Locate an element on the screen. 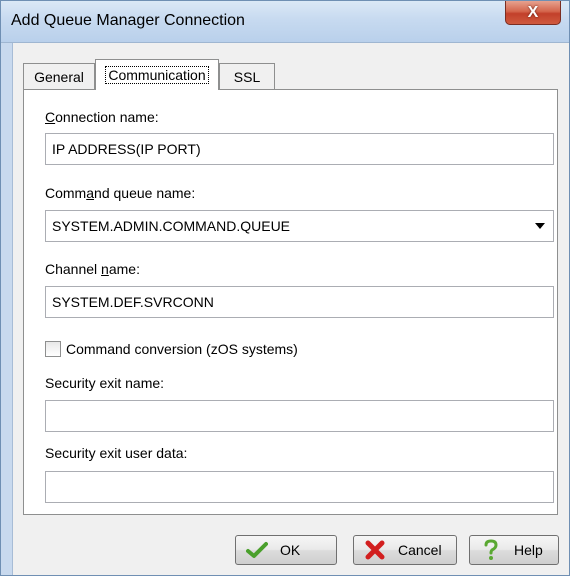  tab-general: General is located at coordinates (59, 76).